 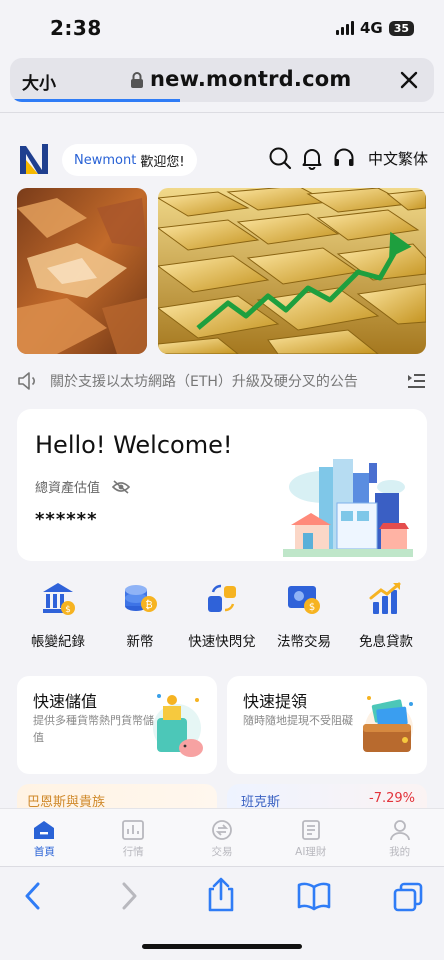 I want to click on coins-icon: ₿, so click(x=141, y=598).